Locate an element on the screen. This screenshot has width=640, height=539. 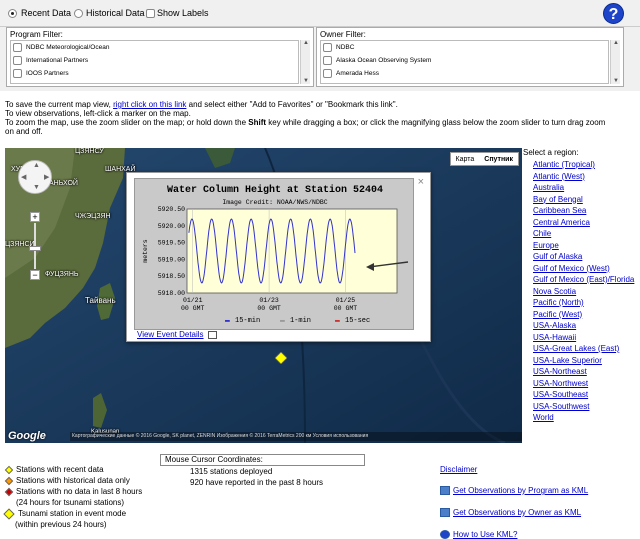
show-labels-checkbox is located at coordinates (150, 13).